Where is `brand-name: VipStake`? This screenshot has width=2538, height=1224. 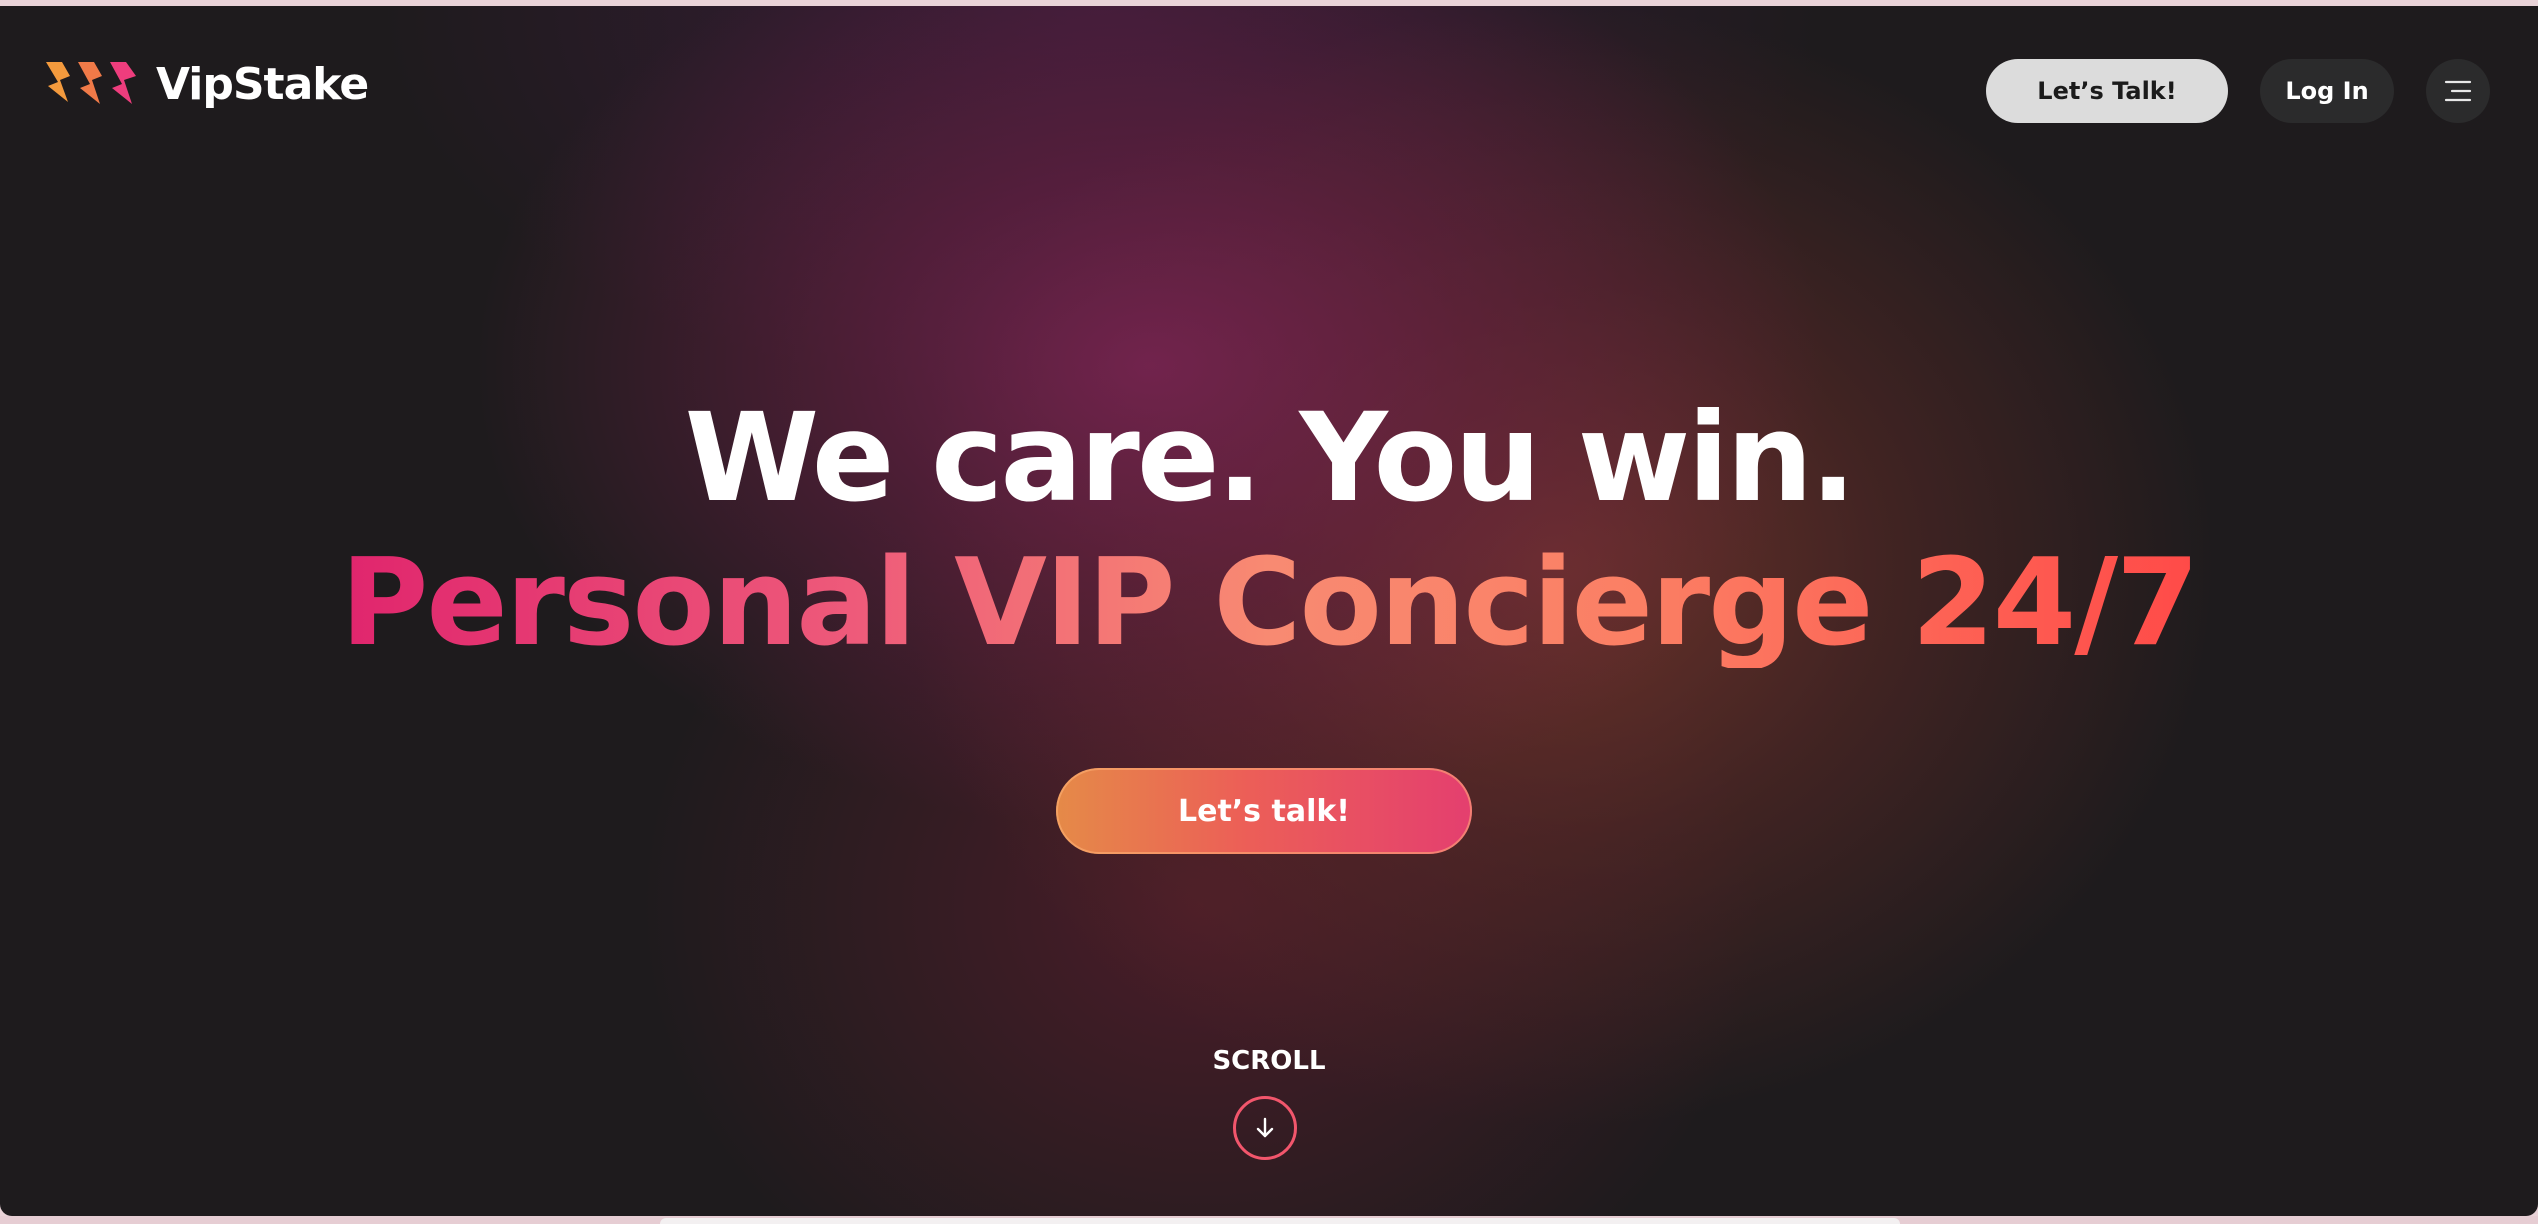 brand-name: VipStake is located at coordinates (262, 84).